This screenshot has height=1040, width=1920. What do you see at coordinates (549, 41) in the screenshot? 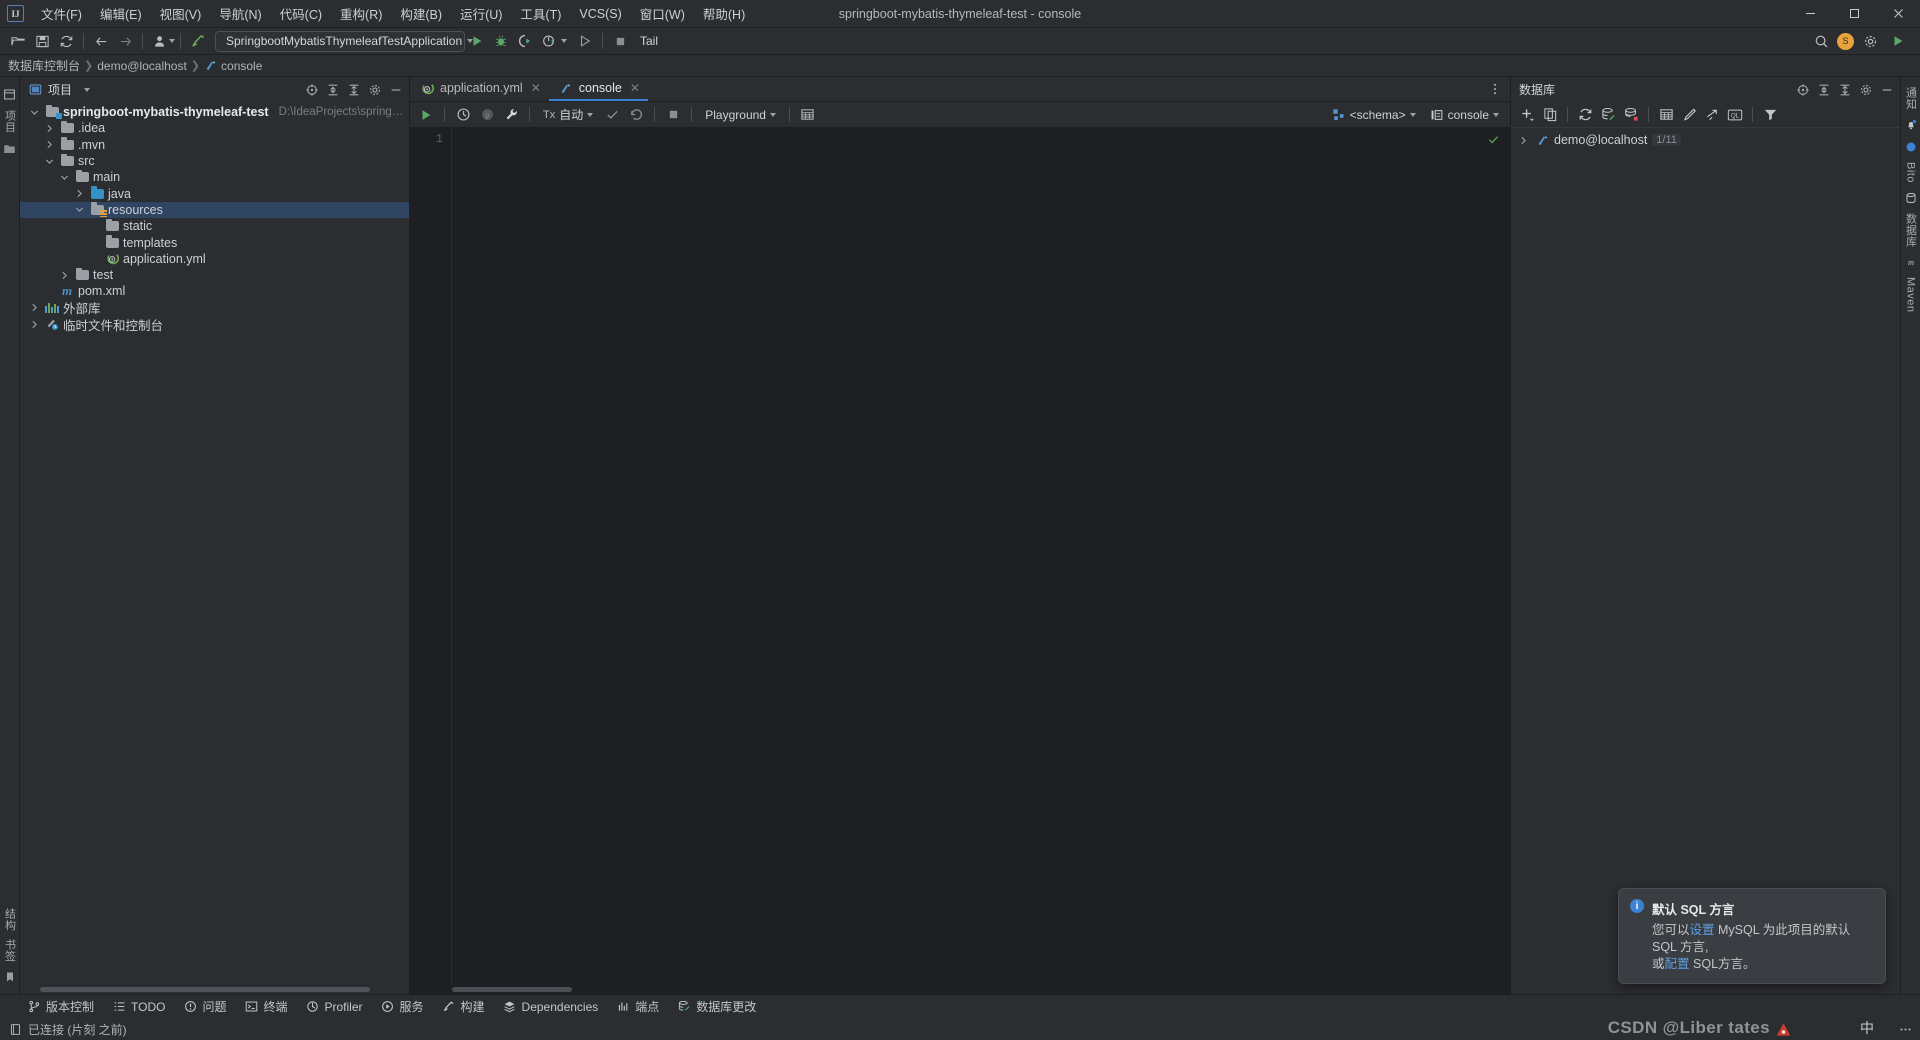
I see `profile-button` at bounding box center [549, 41].